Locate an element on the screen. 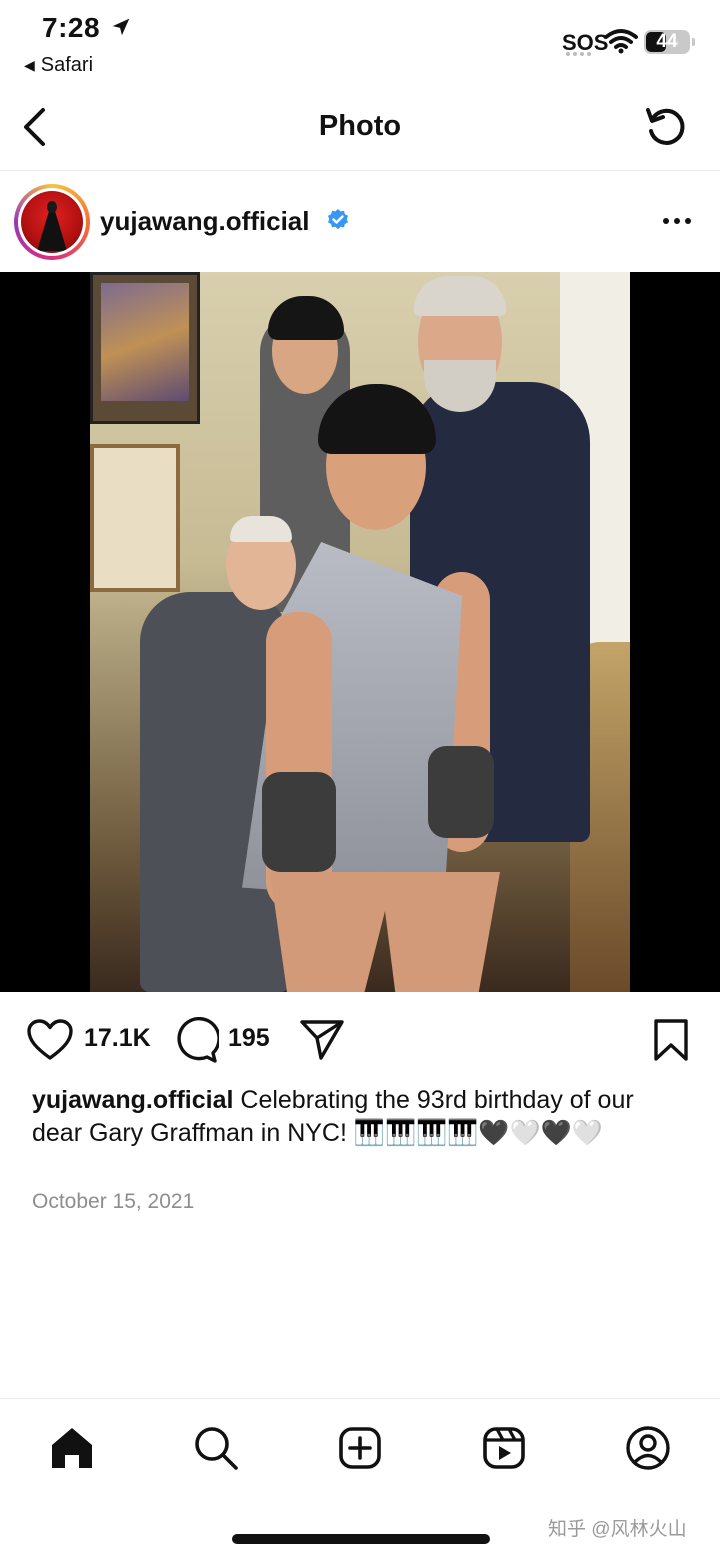 The height and width of the screenshot is (1559, 720). share-button is located at coordinates (322, 1040).